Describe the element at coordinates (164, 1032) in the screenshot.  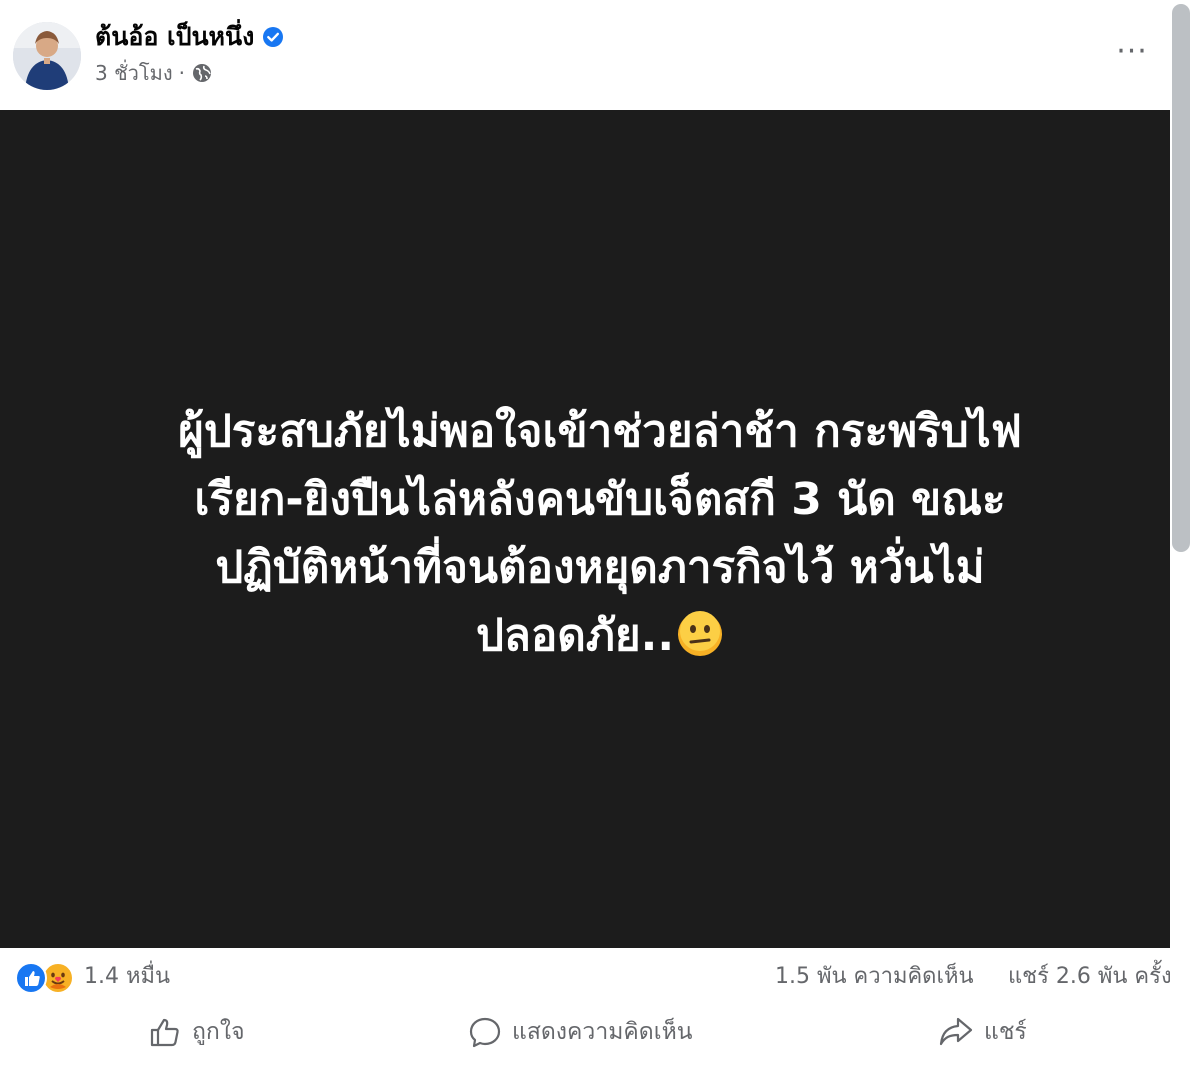
I see `thumbs-up-icon` at that location.